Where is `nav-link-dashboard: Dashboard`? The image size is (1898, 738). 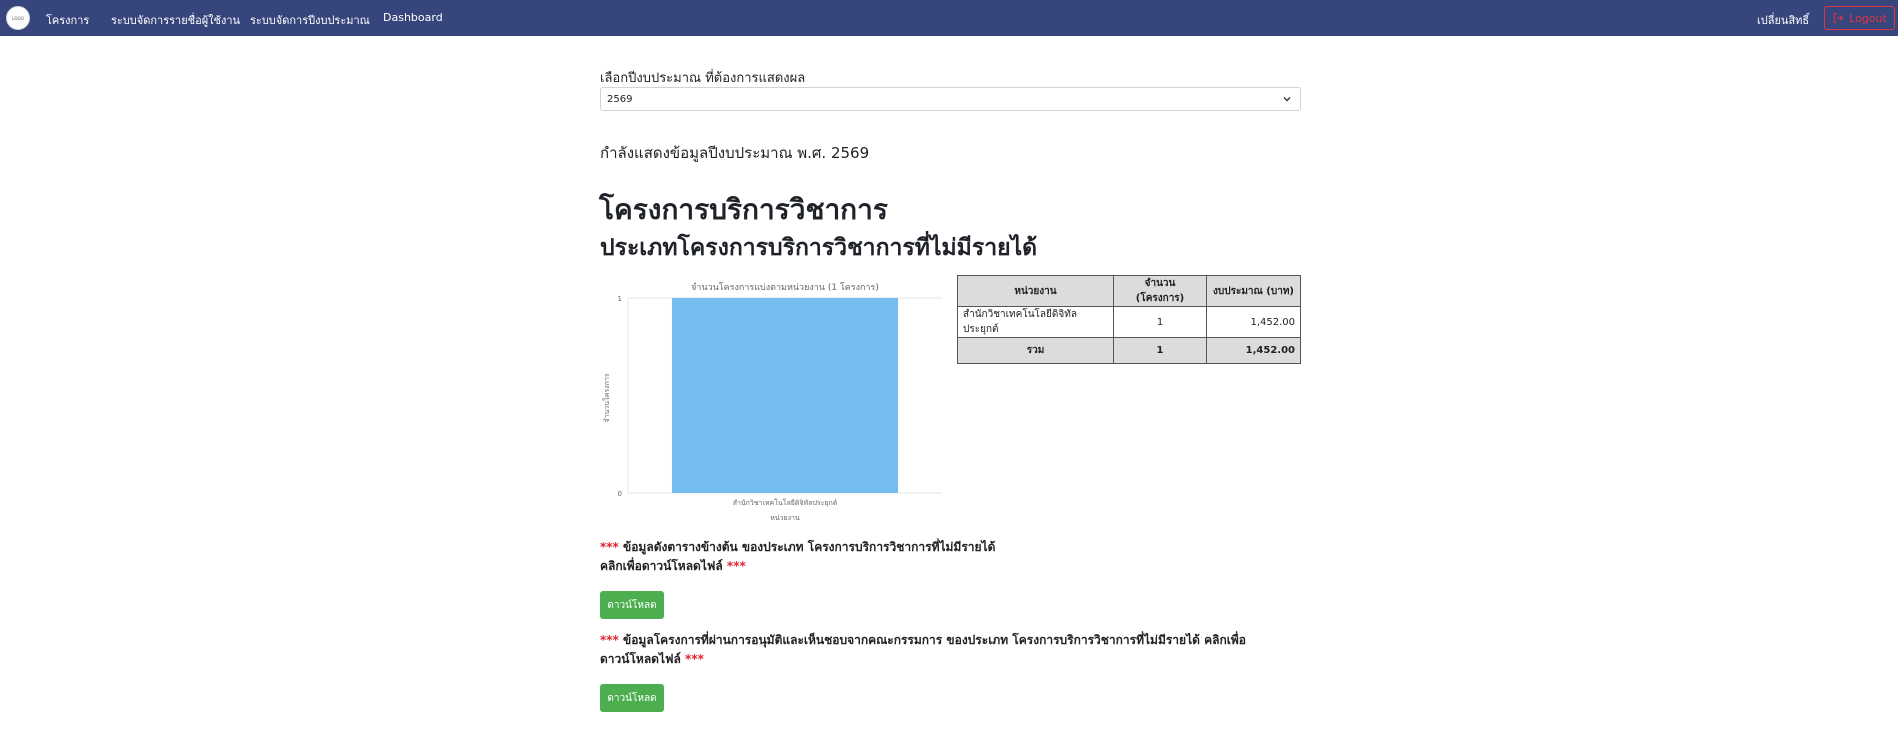
nav-link-dashboard: Dashboard is located at coordinates (413, 17).